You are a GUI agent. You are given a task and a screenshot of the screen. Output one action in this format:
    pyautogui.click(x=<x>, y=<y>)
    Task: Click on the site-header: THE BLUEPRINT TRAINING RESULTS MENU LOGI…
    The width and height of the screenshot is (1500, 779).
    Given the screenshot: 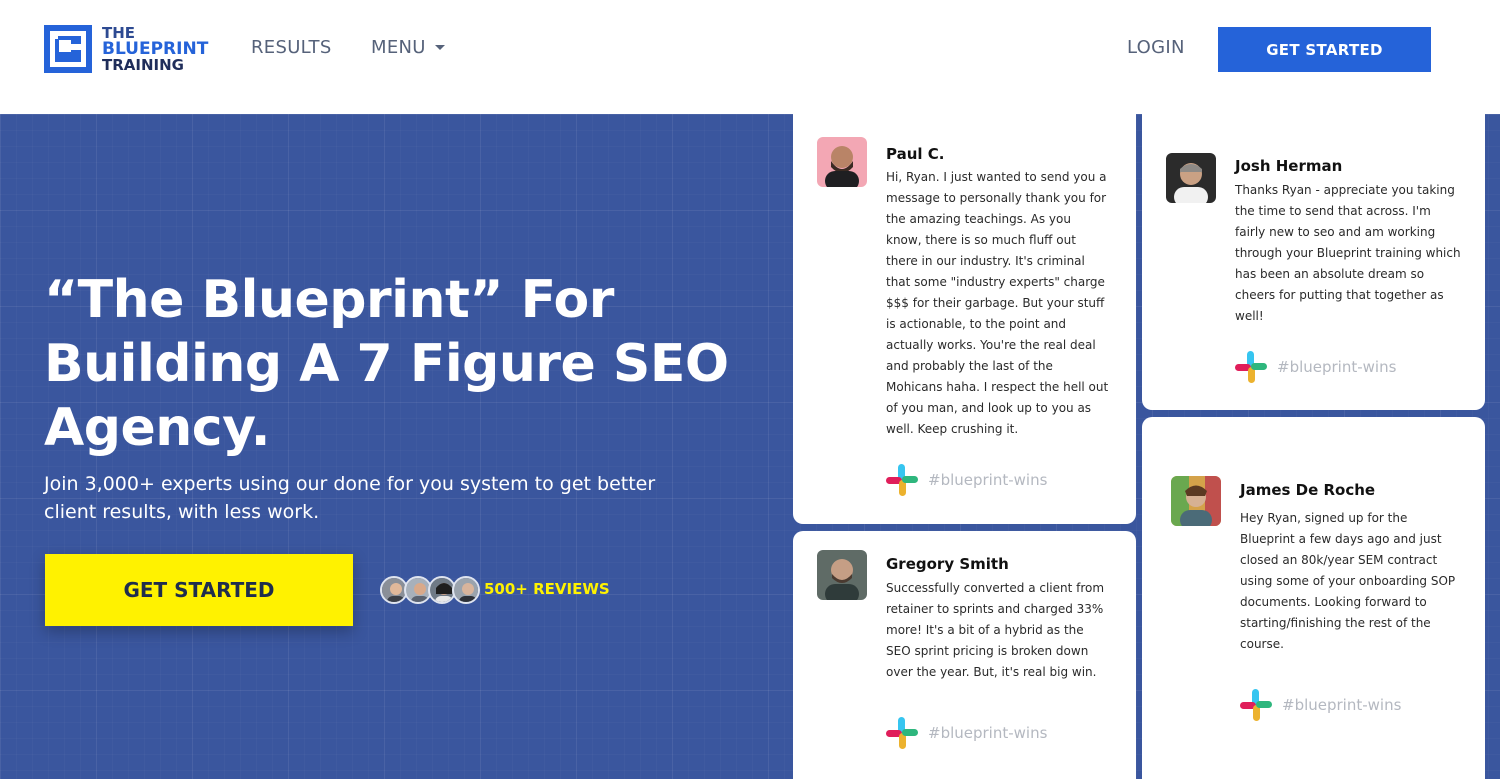 What is the action you would take?
    pyautogui.click(x=750, y=57)
    